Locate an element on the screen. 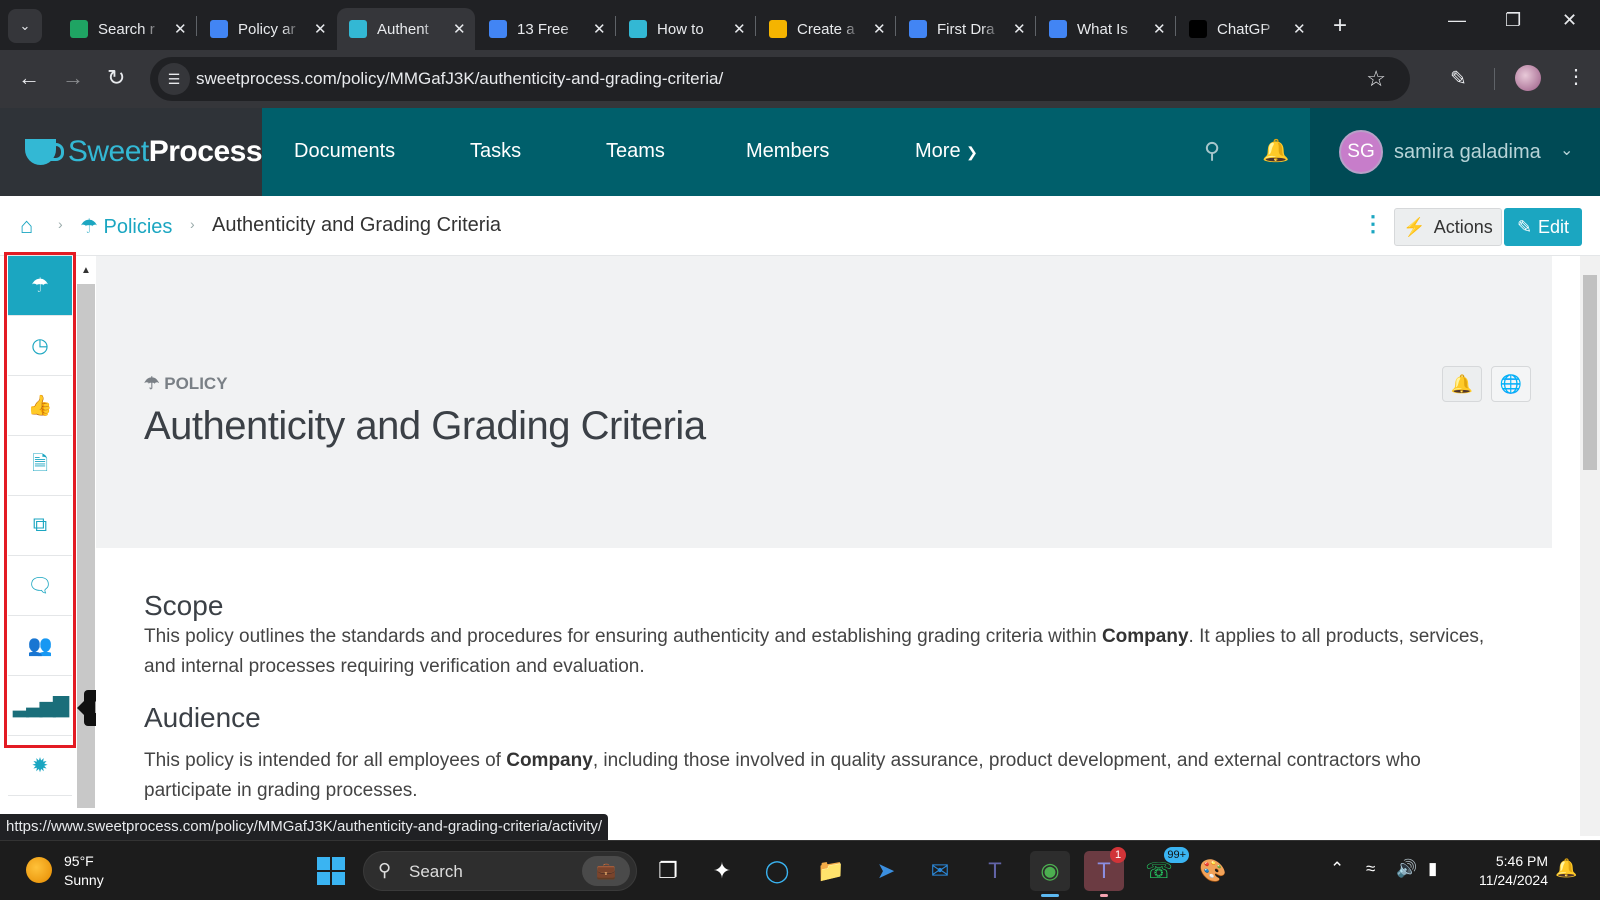 Image resolution: width=1600 pixels, height=900 pixels. arrow-right-icon: → is located at coordinates (73, 77).